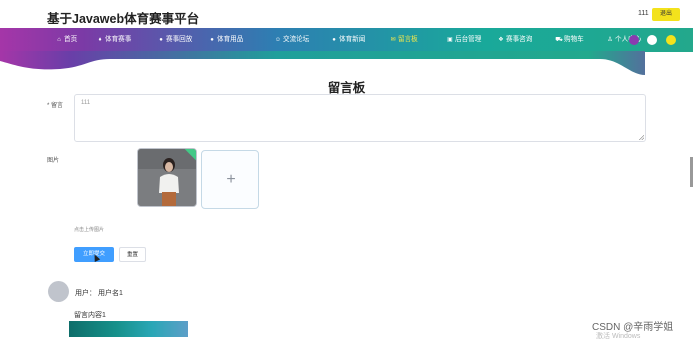  I want to click on windows-activation-watermark: 激活 Windows, so click(618, 336).